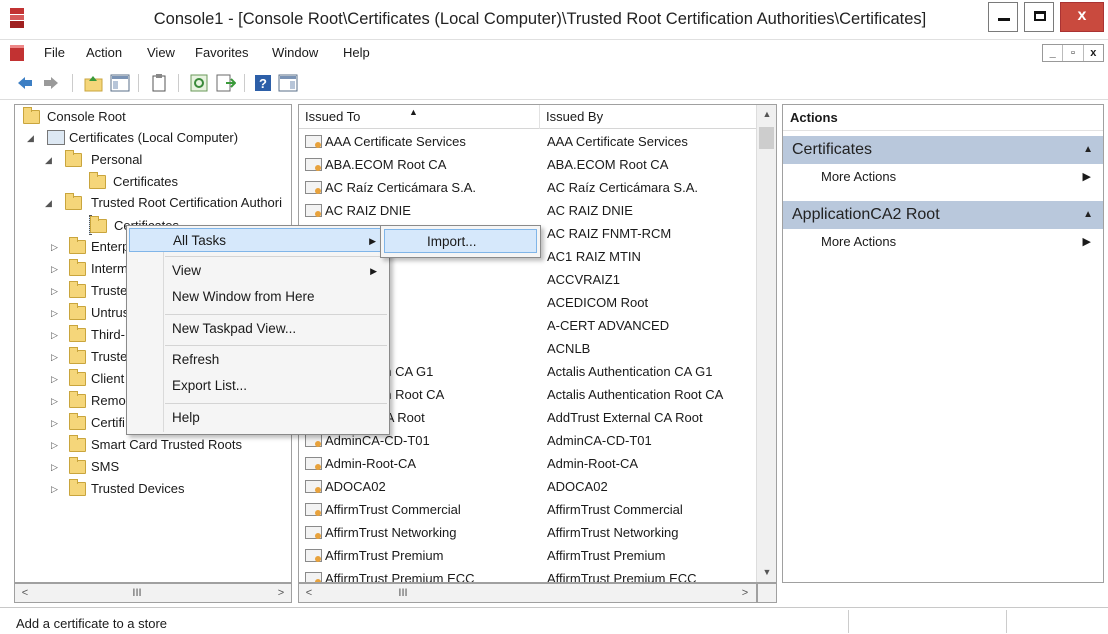 The width and height of the screenshot is (1108, 634). I want to click on table-row: Admin-Root-CA Admin-Root-CA, so click(528, 463).